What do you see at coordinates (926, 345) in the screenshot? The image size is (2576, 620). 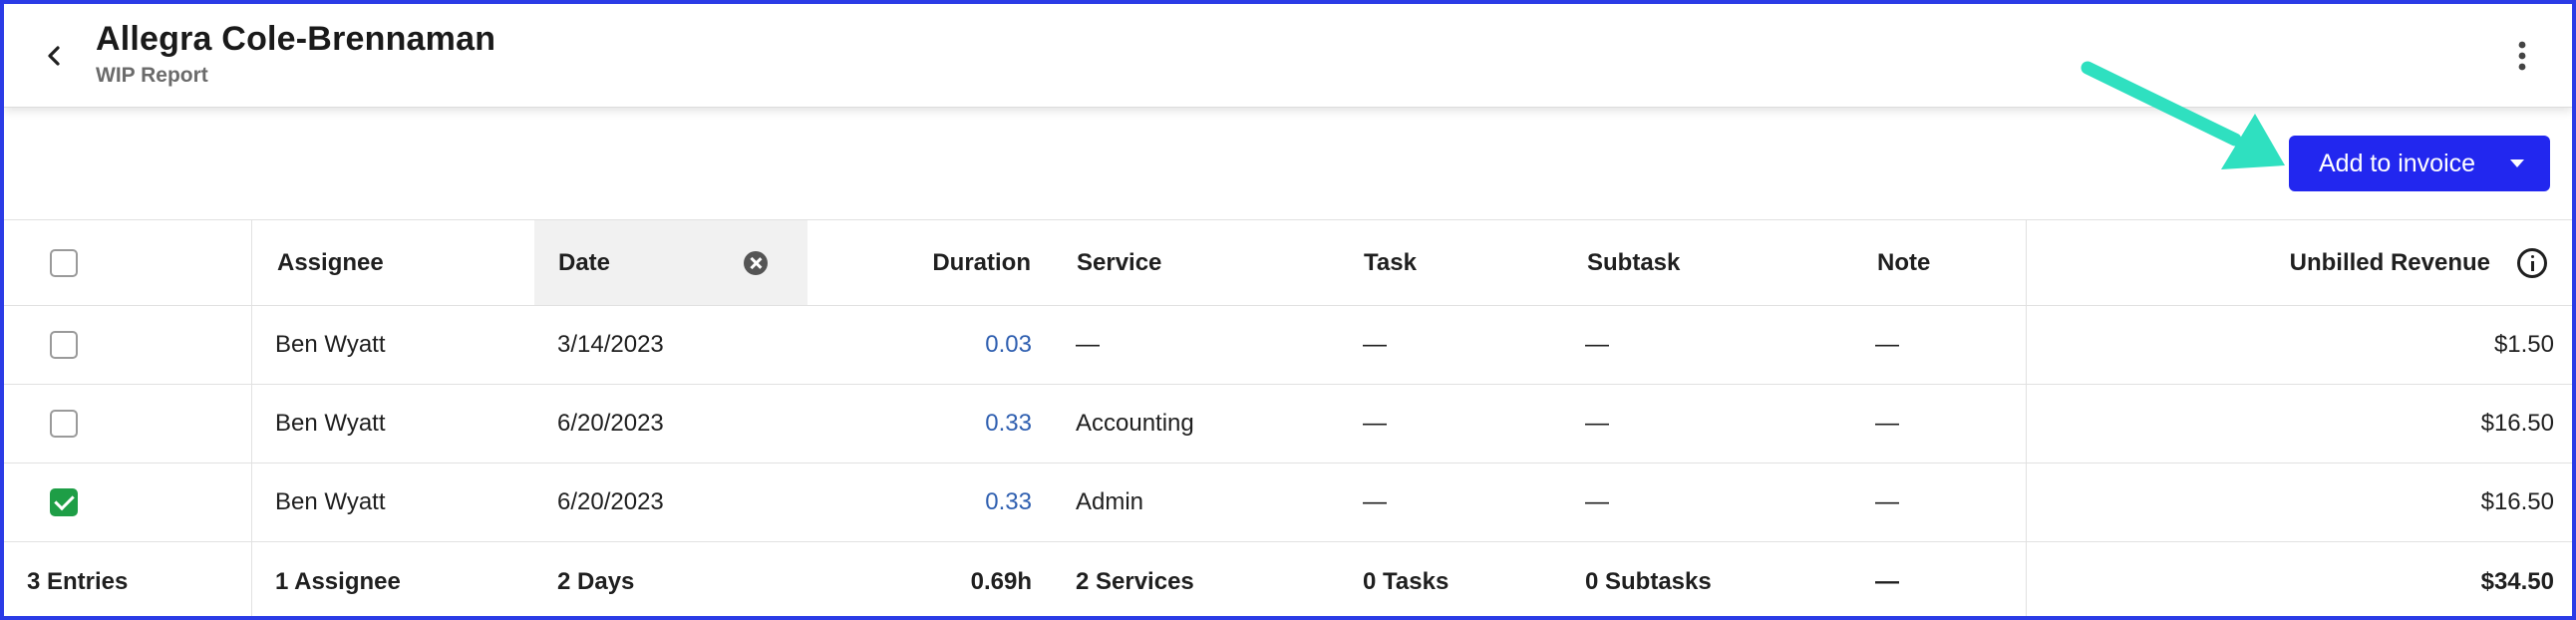 I see `duration-link: 0.03` at bounding box center [926, 345].